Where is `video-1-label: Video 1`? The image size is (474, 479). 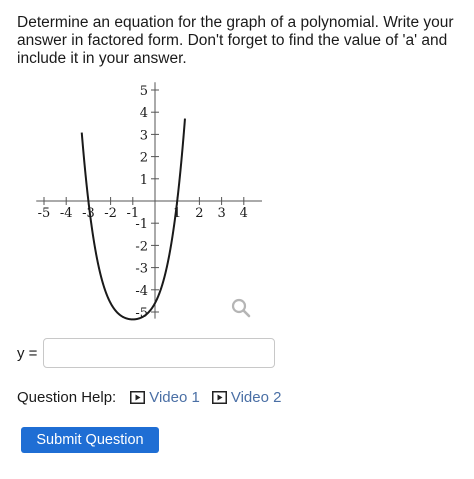
video-1-label: Video 1 is located at coordinates (174, 397).